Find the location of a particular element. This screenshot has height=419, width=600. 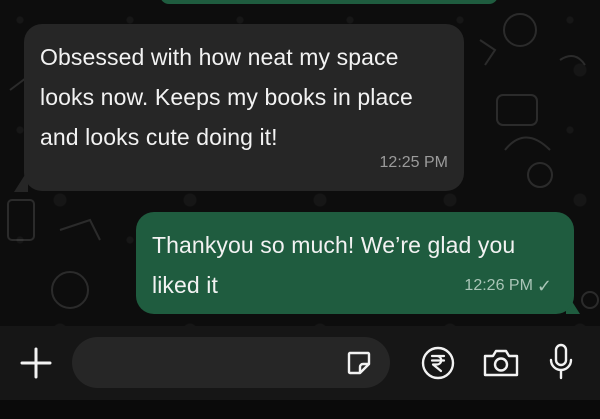

camera-icon is located at coordinates (501, 363).